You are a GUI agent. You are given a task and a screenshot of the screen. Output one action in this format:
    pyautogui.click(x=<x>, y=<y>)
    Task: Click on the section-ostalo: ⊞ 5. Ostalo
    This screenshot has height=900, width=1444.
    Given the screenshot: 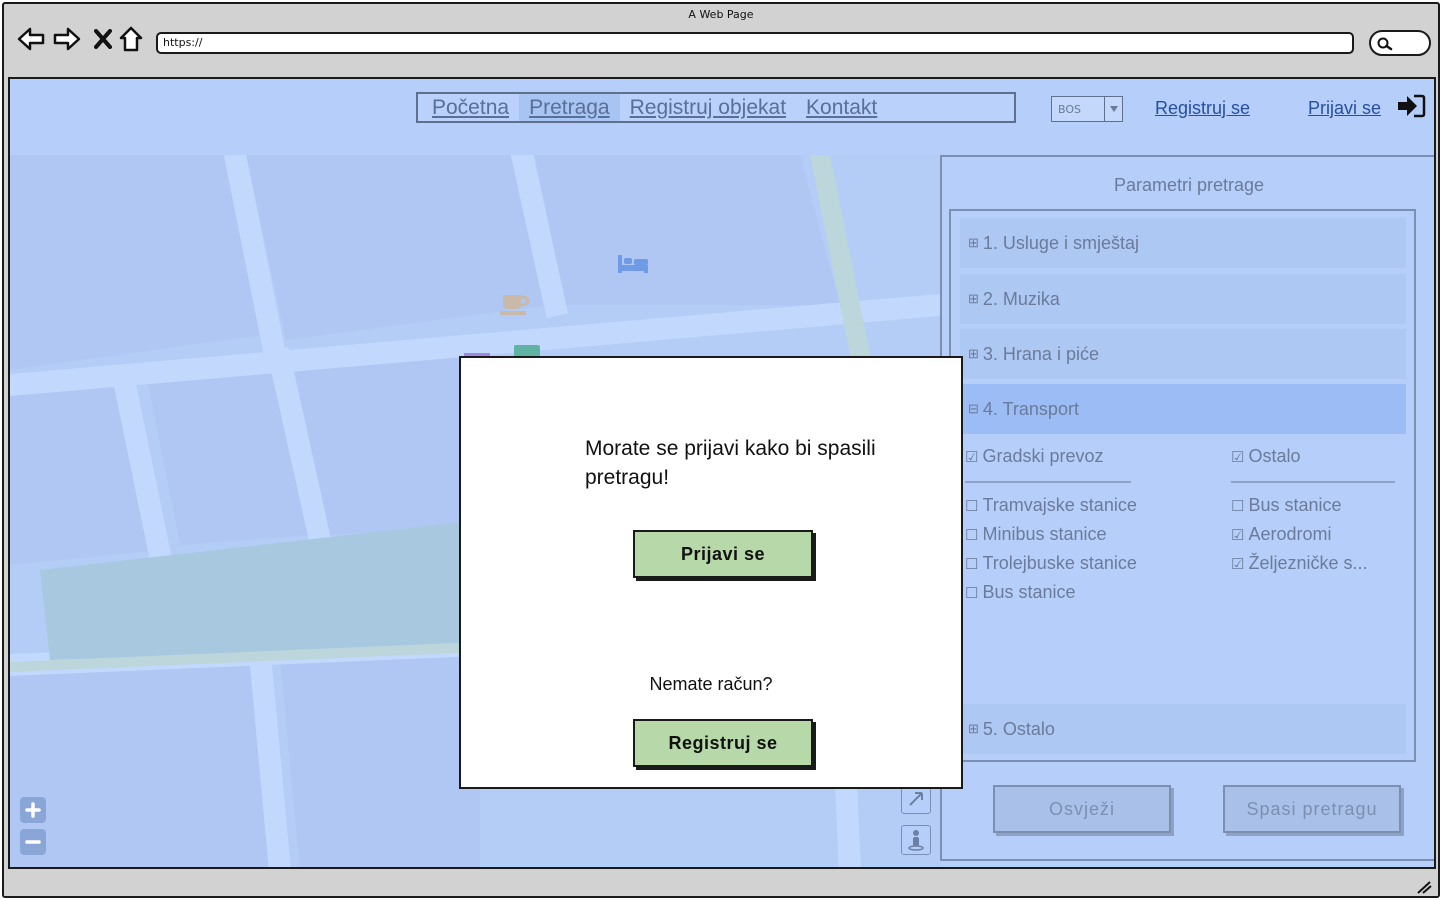 What is the action you would take?
    pyautogui.click(x=1183, y=729)
    